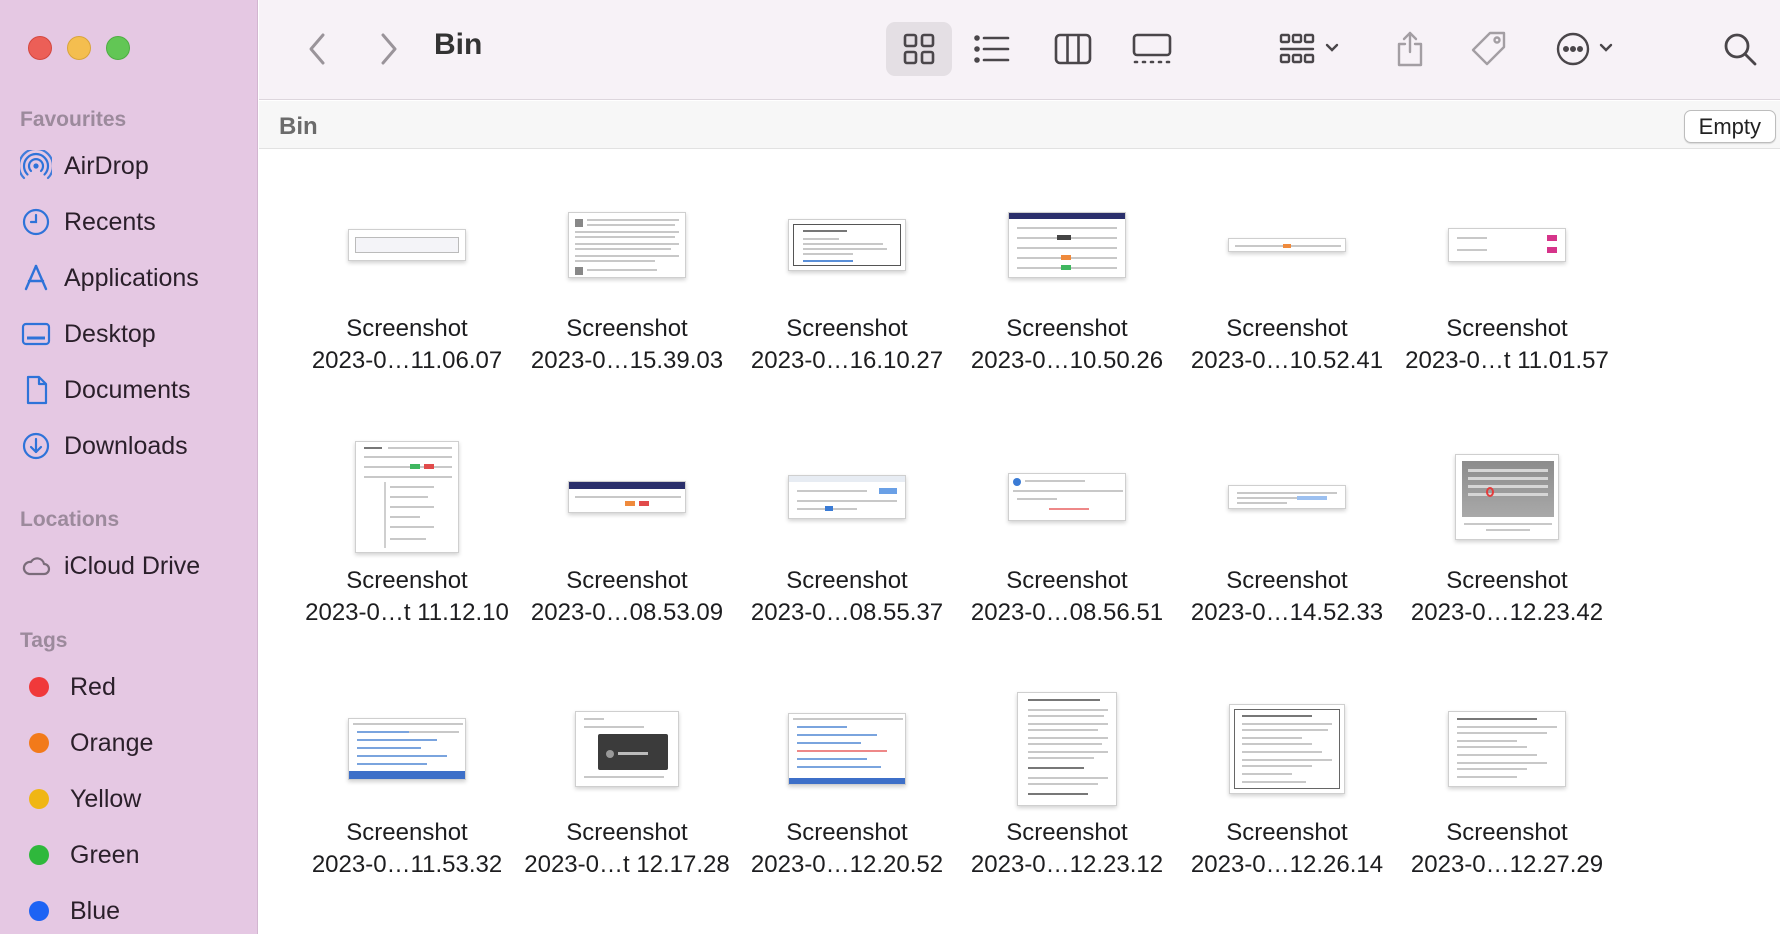 The height and width of the screenshot is (934, 1780). I want to click on file-name: Screenshot 2023-0…14.52.33, so click(1287, 596).